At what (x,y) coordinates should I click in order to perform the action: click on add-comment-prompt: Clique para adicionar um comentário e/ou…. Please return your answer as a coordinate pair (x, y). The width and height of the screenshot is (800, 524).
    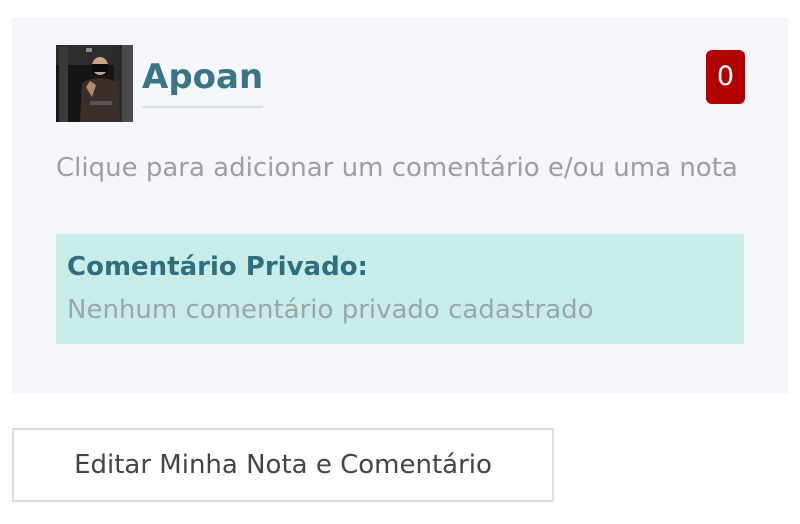
    Looking at the image, I should click on (406, 168).